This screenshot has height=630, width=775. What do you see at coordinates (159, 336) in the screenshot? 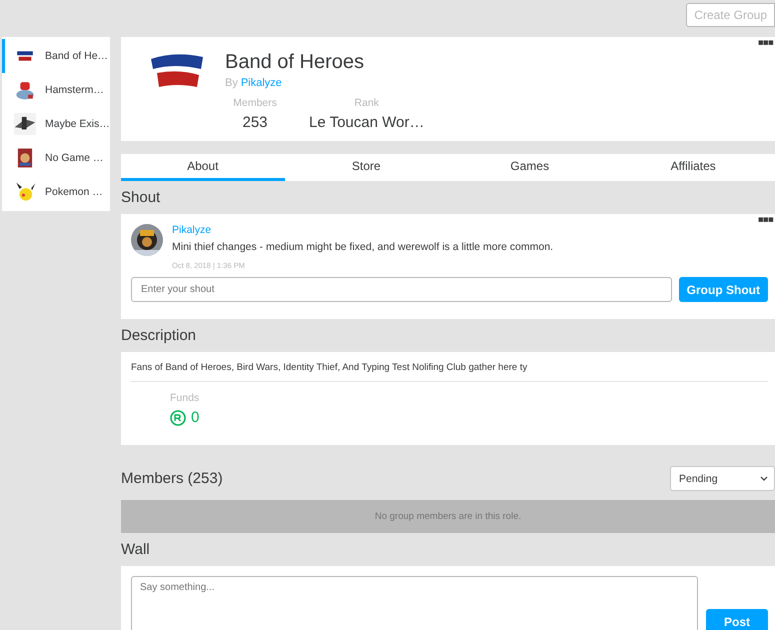
I see `section-heading: Description` at bounding box center [159, 336].